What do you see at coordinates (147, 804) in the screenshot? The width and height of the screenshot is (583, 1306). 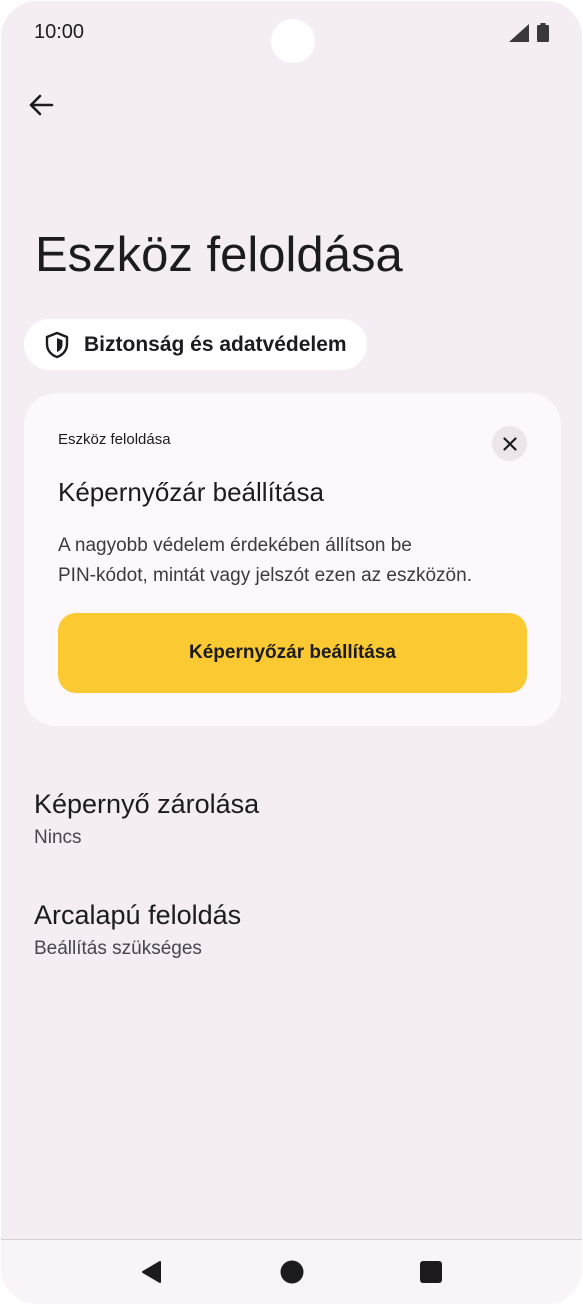 I see `setting-title: Képernyő zárolása` at bounding box center [147, 804].